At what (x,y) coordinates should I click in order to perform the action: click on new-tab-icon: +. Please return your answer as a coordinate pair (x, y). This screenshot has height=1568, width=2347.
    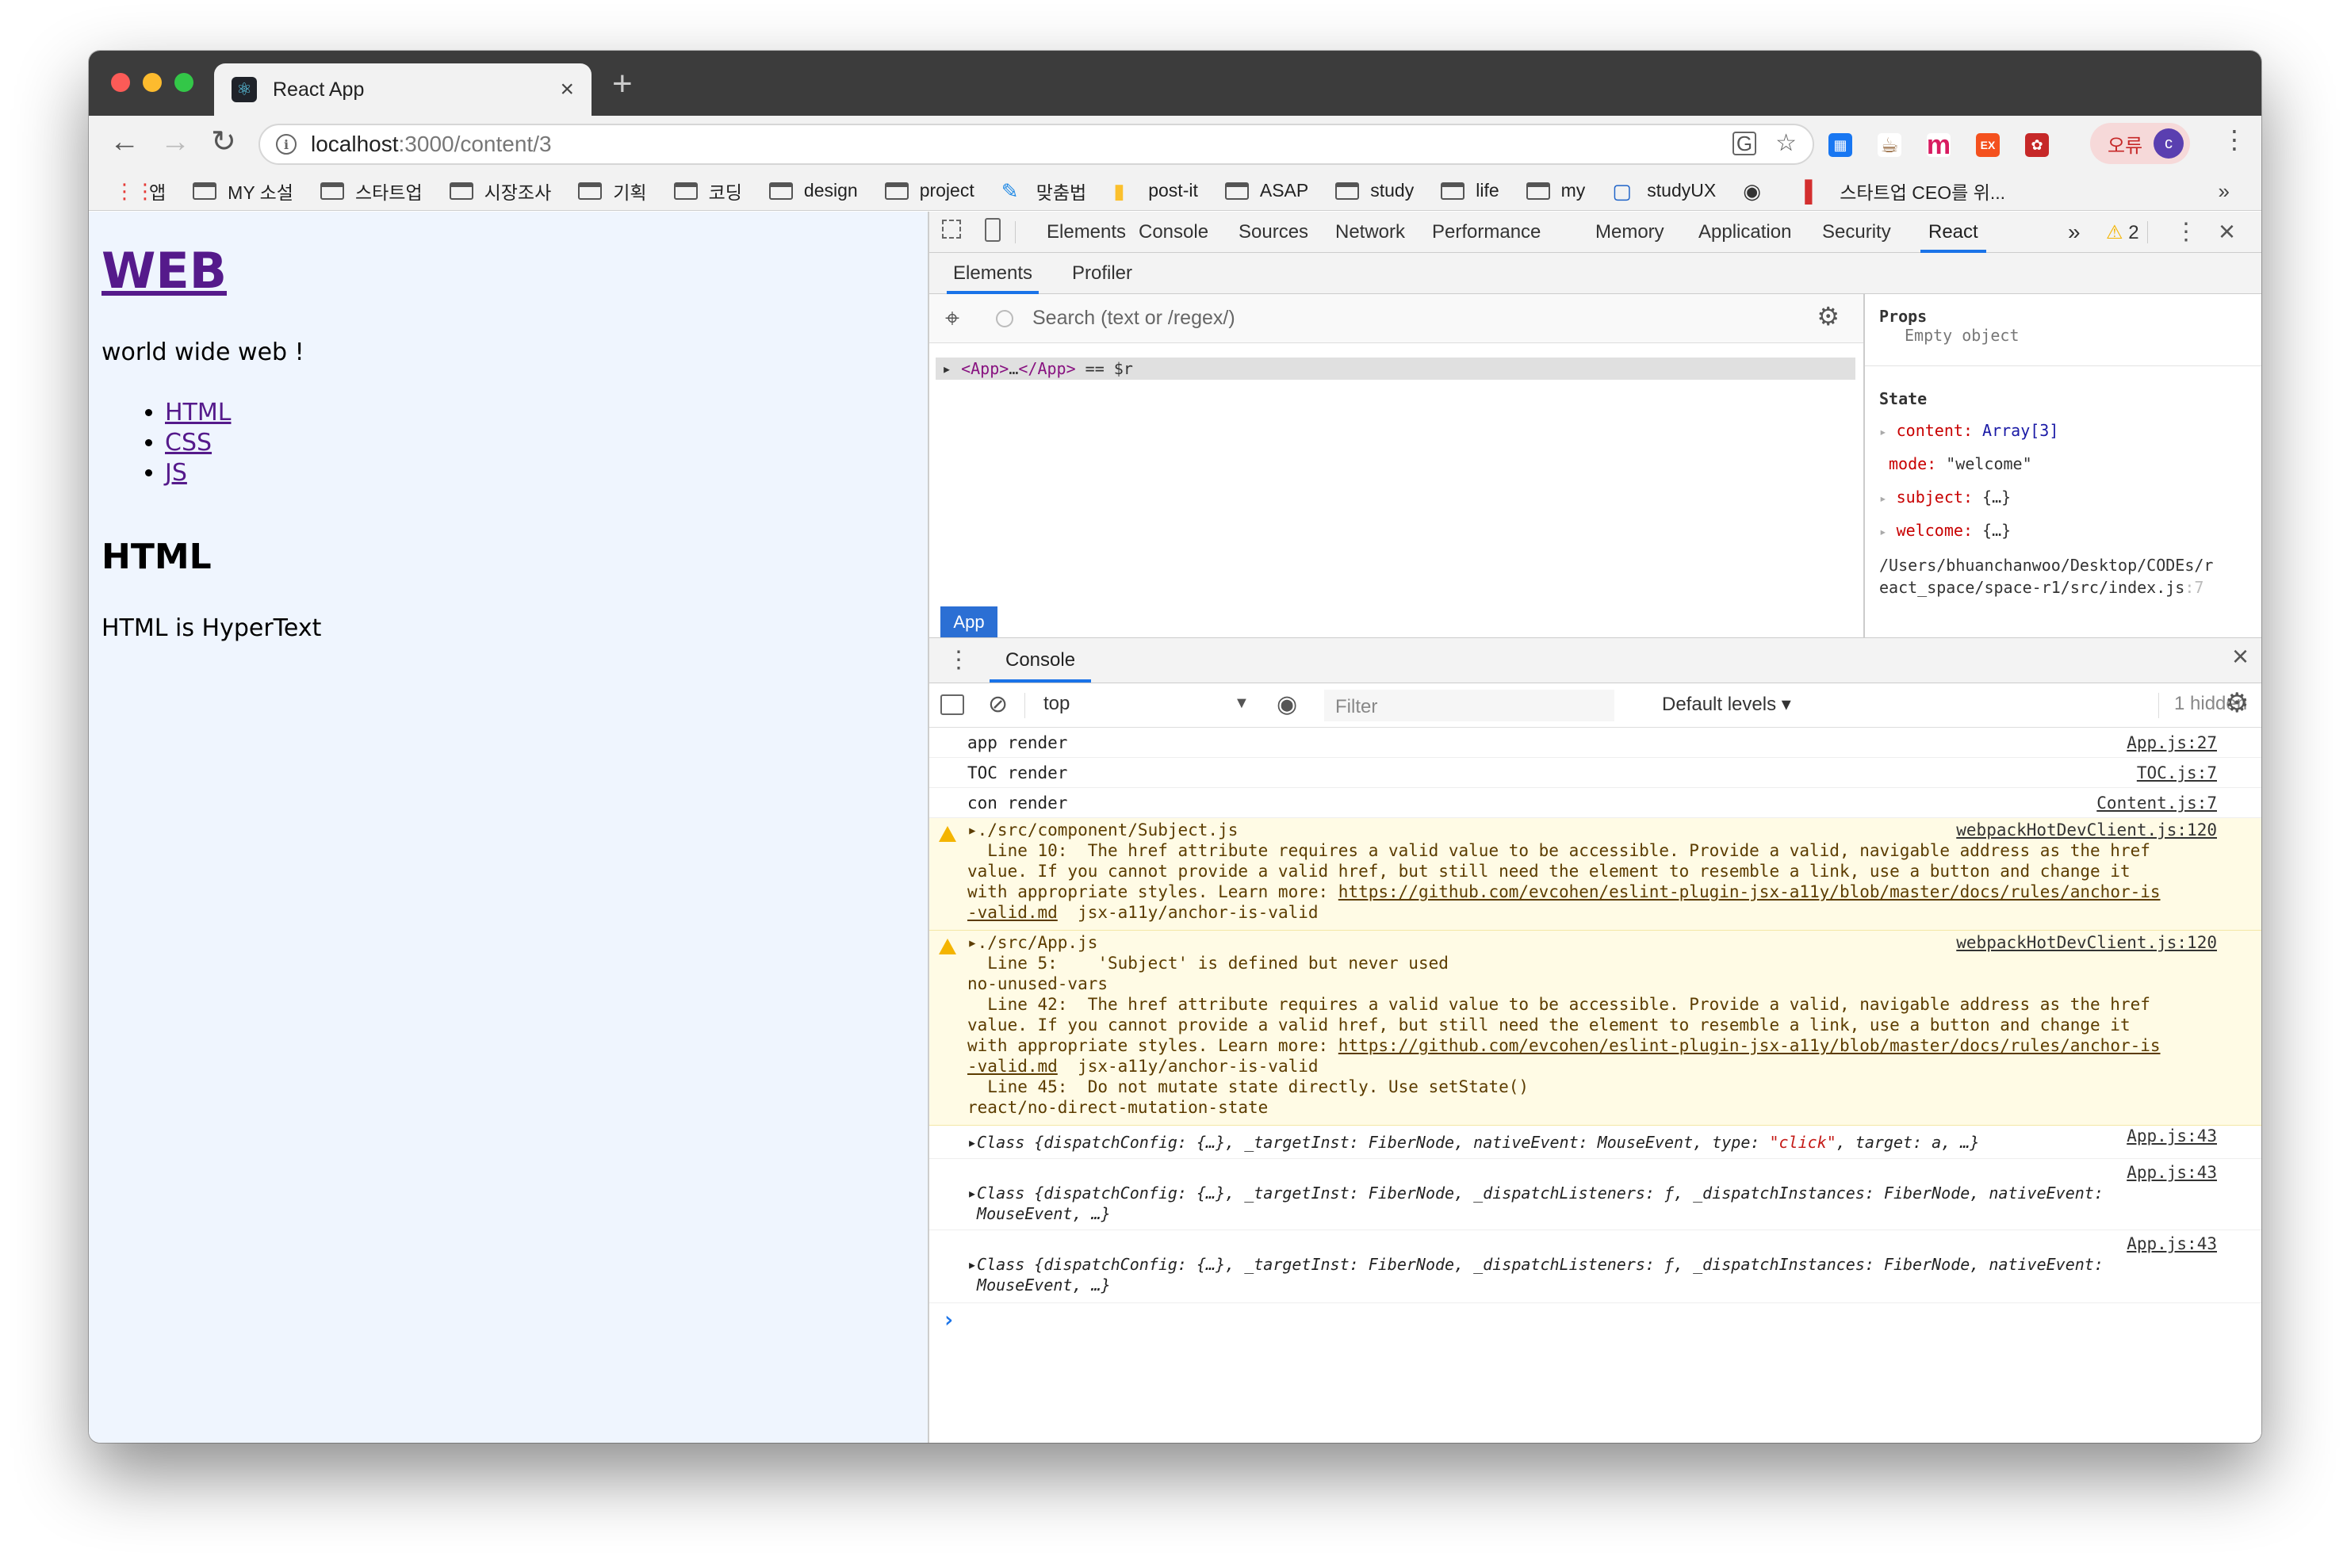
    Looking at the image, I should click on (623, 84).